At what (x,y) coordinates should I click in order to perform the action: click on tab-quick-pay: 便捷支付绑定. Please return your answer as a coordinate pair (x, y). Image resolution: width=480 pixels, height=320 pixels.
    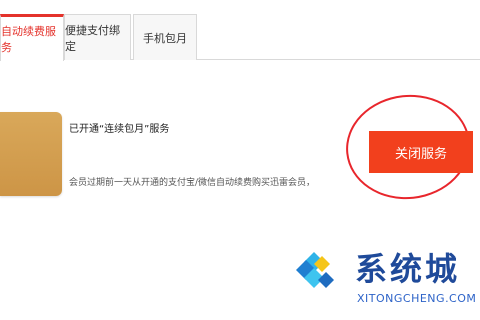
    Looking at the image, I should click on (97, 37).